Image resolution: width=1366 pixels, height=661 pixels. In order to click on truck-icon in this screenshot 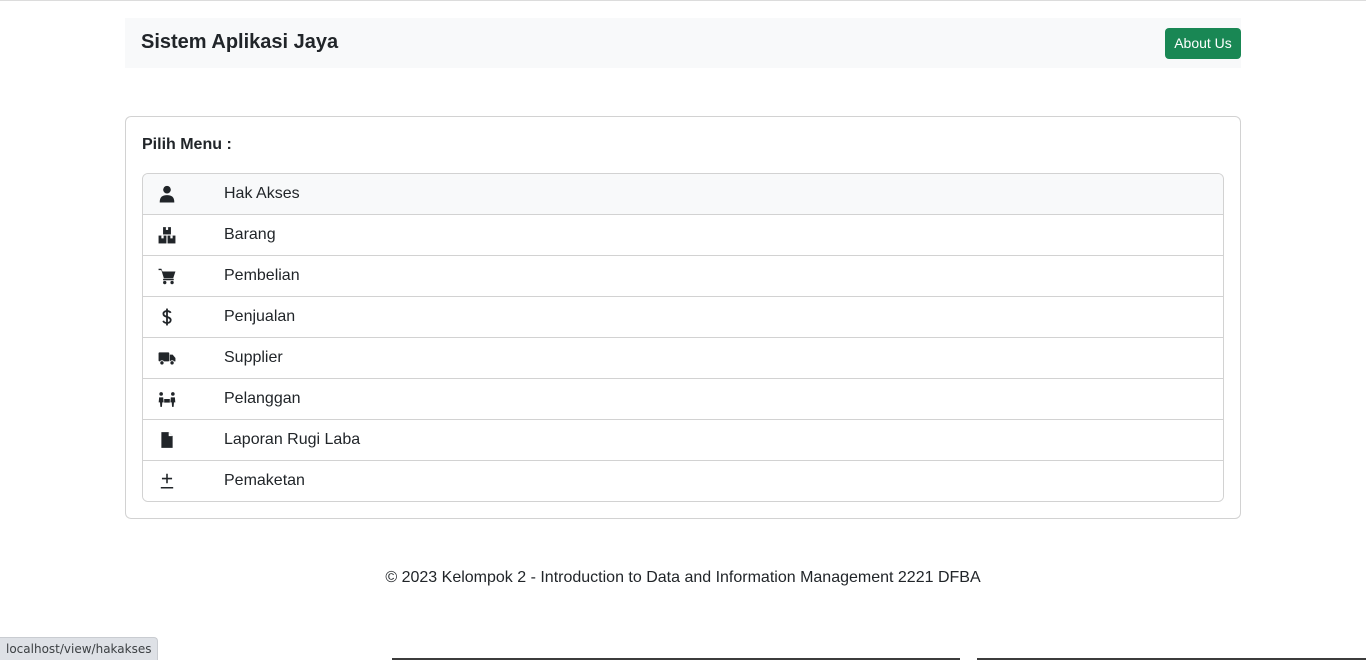, I will do `click(167, 358)`.